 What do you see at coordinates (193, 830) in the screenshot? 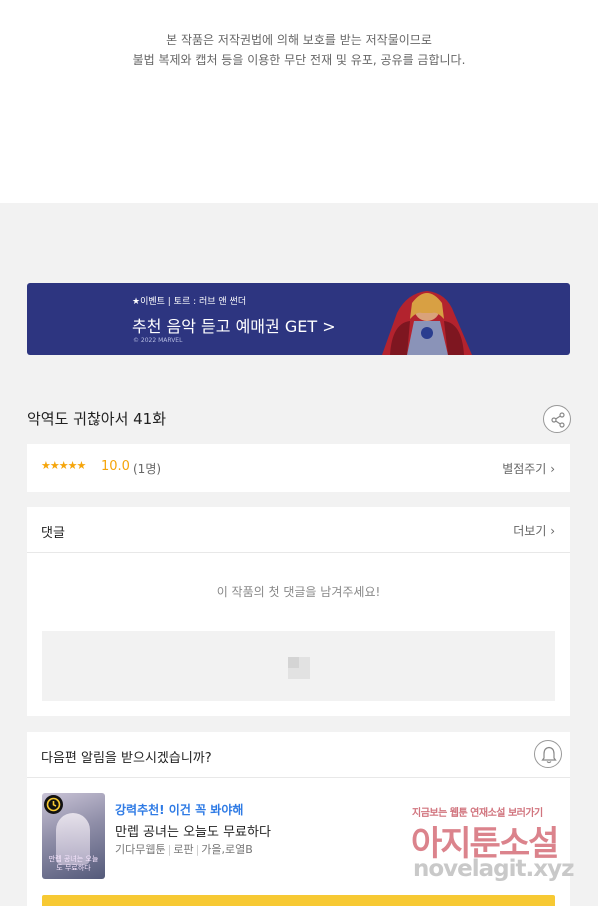
I see `recommend-title: 만렙 공녀는 오늘도 무료하다` at bounding box center [193, 830].